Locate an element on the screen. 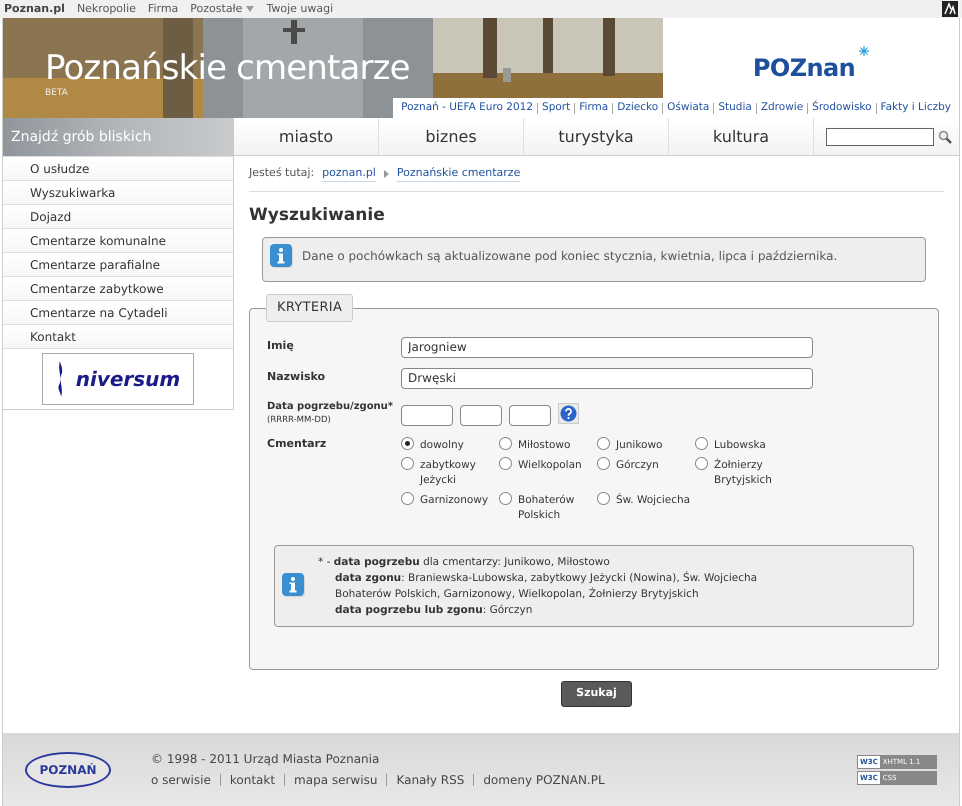 The height and width of the screenshot is (806, 962). sidebar-item: Cmentarze zabytkowe is located at coordinates (118, 288).